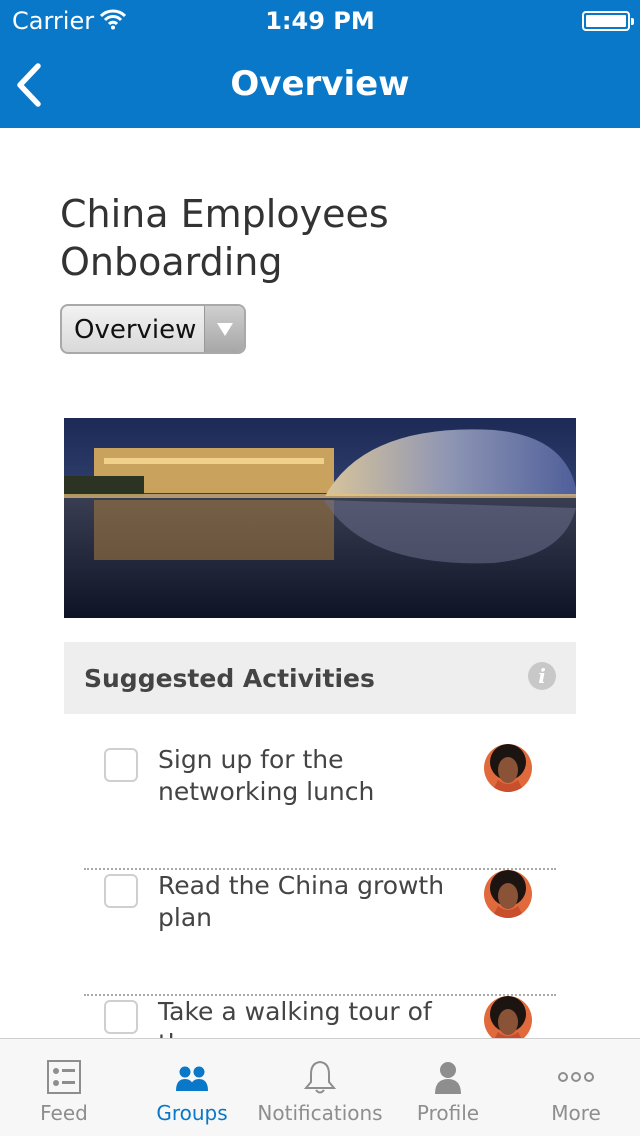  What do you see at coordinates (576, 1077) in the screenshot?
I see `more-icon` at bounding box center [576, 1077].